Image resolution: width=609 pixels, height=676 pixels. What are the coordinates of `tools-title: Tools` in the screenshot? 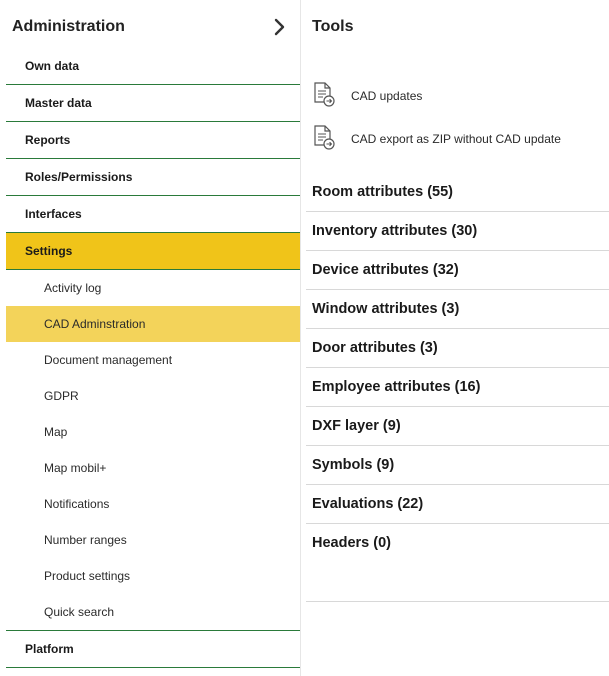 It's located at (333, 26).